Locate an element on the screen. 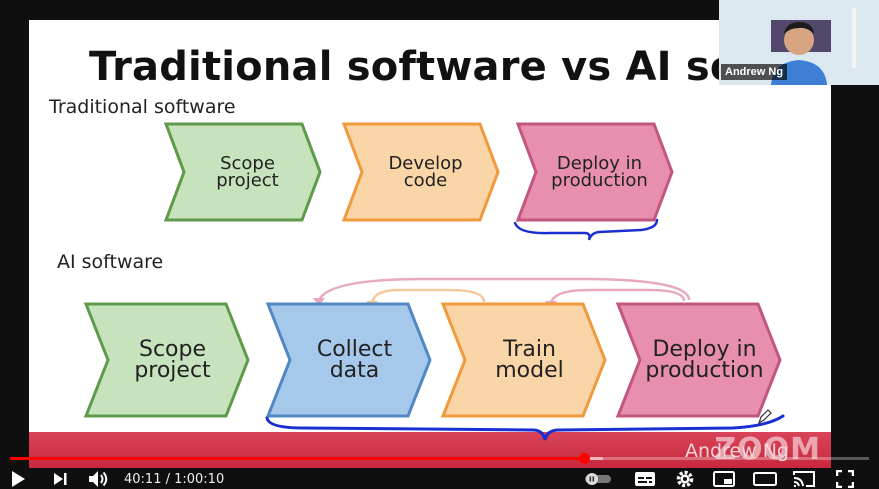 This screenshot has height=489, width=879. speaker-name-tag: Andrew Ng is located at coordinates (754, 72).